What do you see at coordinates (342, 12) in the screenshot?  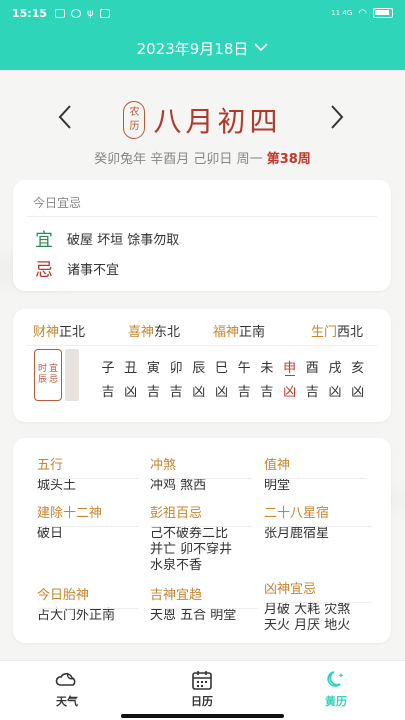 I see `network-text: 11 4G` at bounding box center [342, 12].